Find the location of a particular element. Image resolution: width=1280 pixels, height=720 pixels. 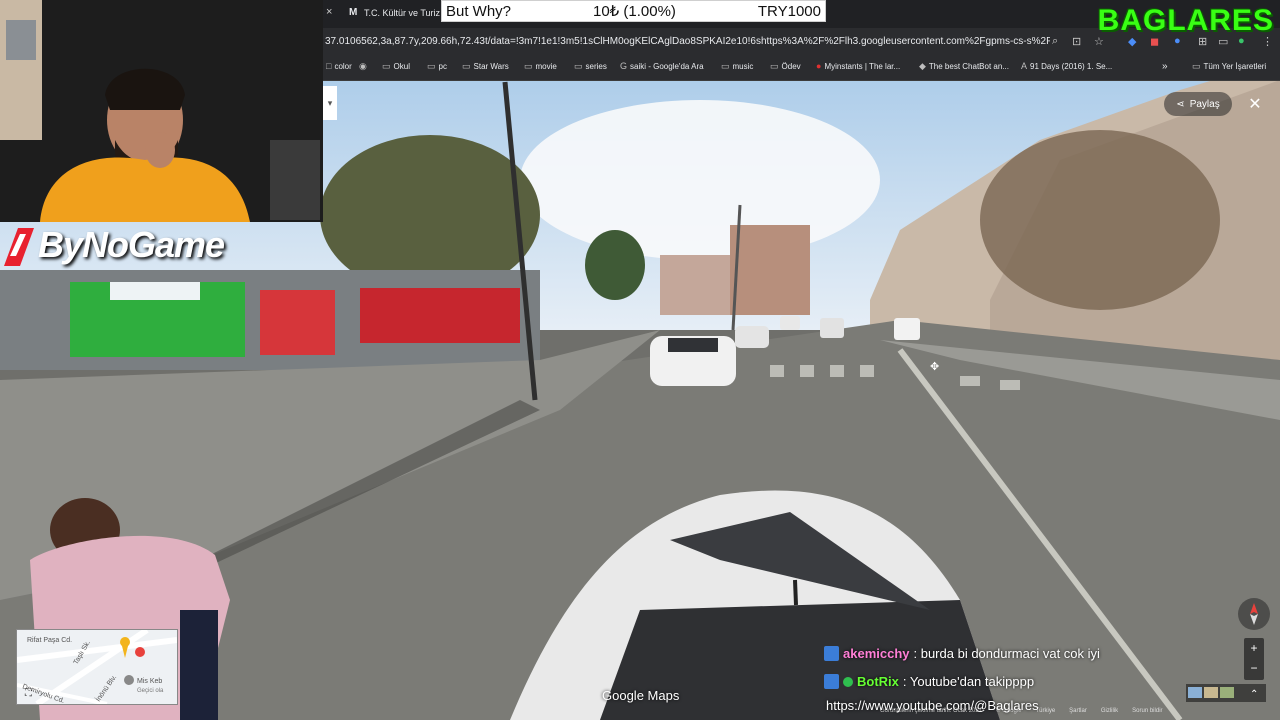

install-icon: ⊡ is located at coordinates (1076, 41).